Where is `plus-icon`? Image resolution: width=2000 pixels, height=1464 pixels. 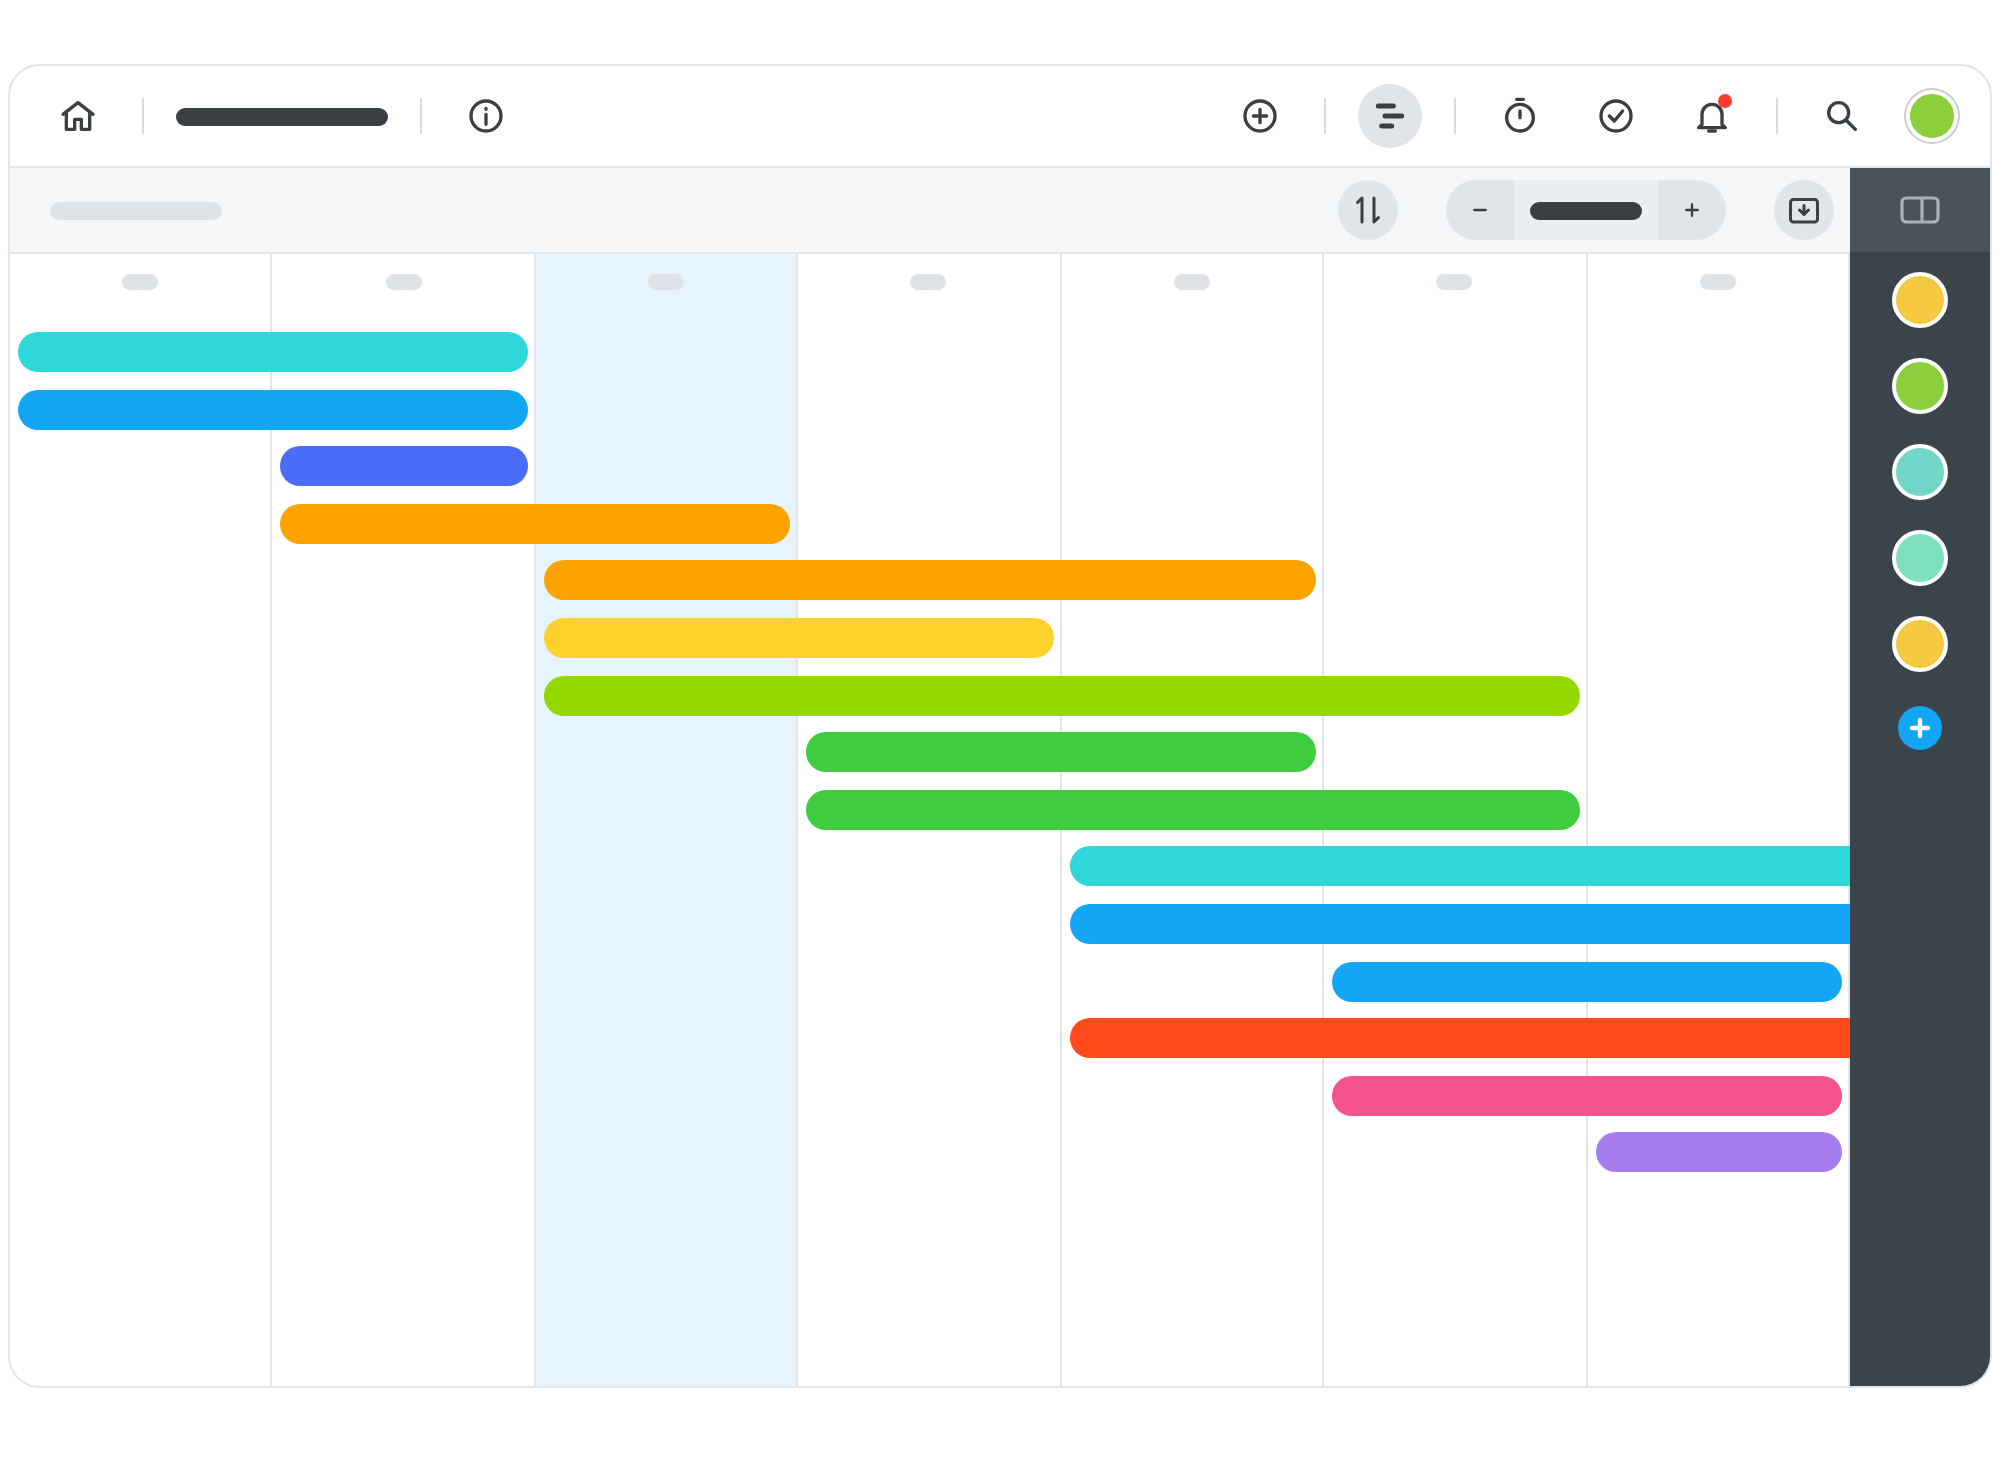 plus-icon is located at coordinates (1920, 728).